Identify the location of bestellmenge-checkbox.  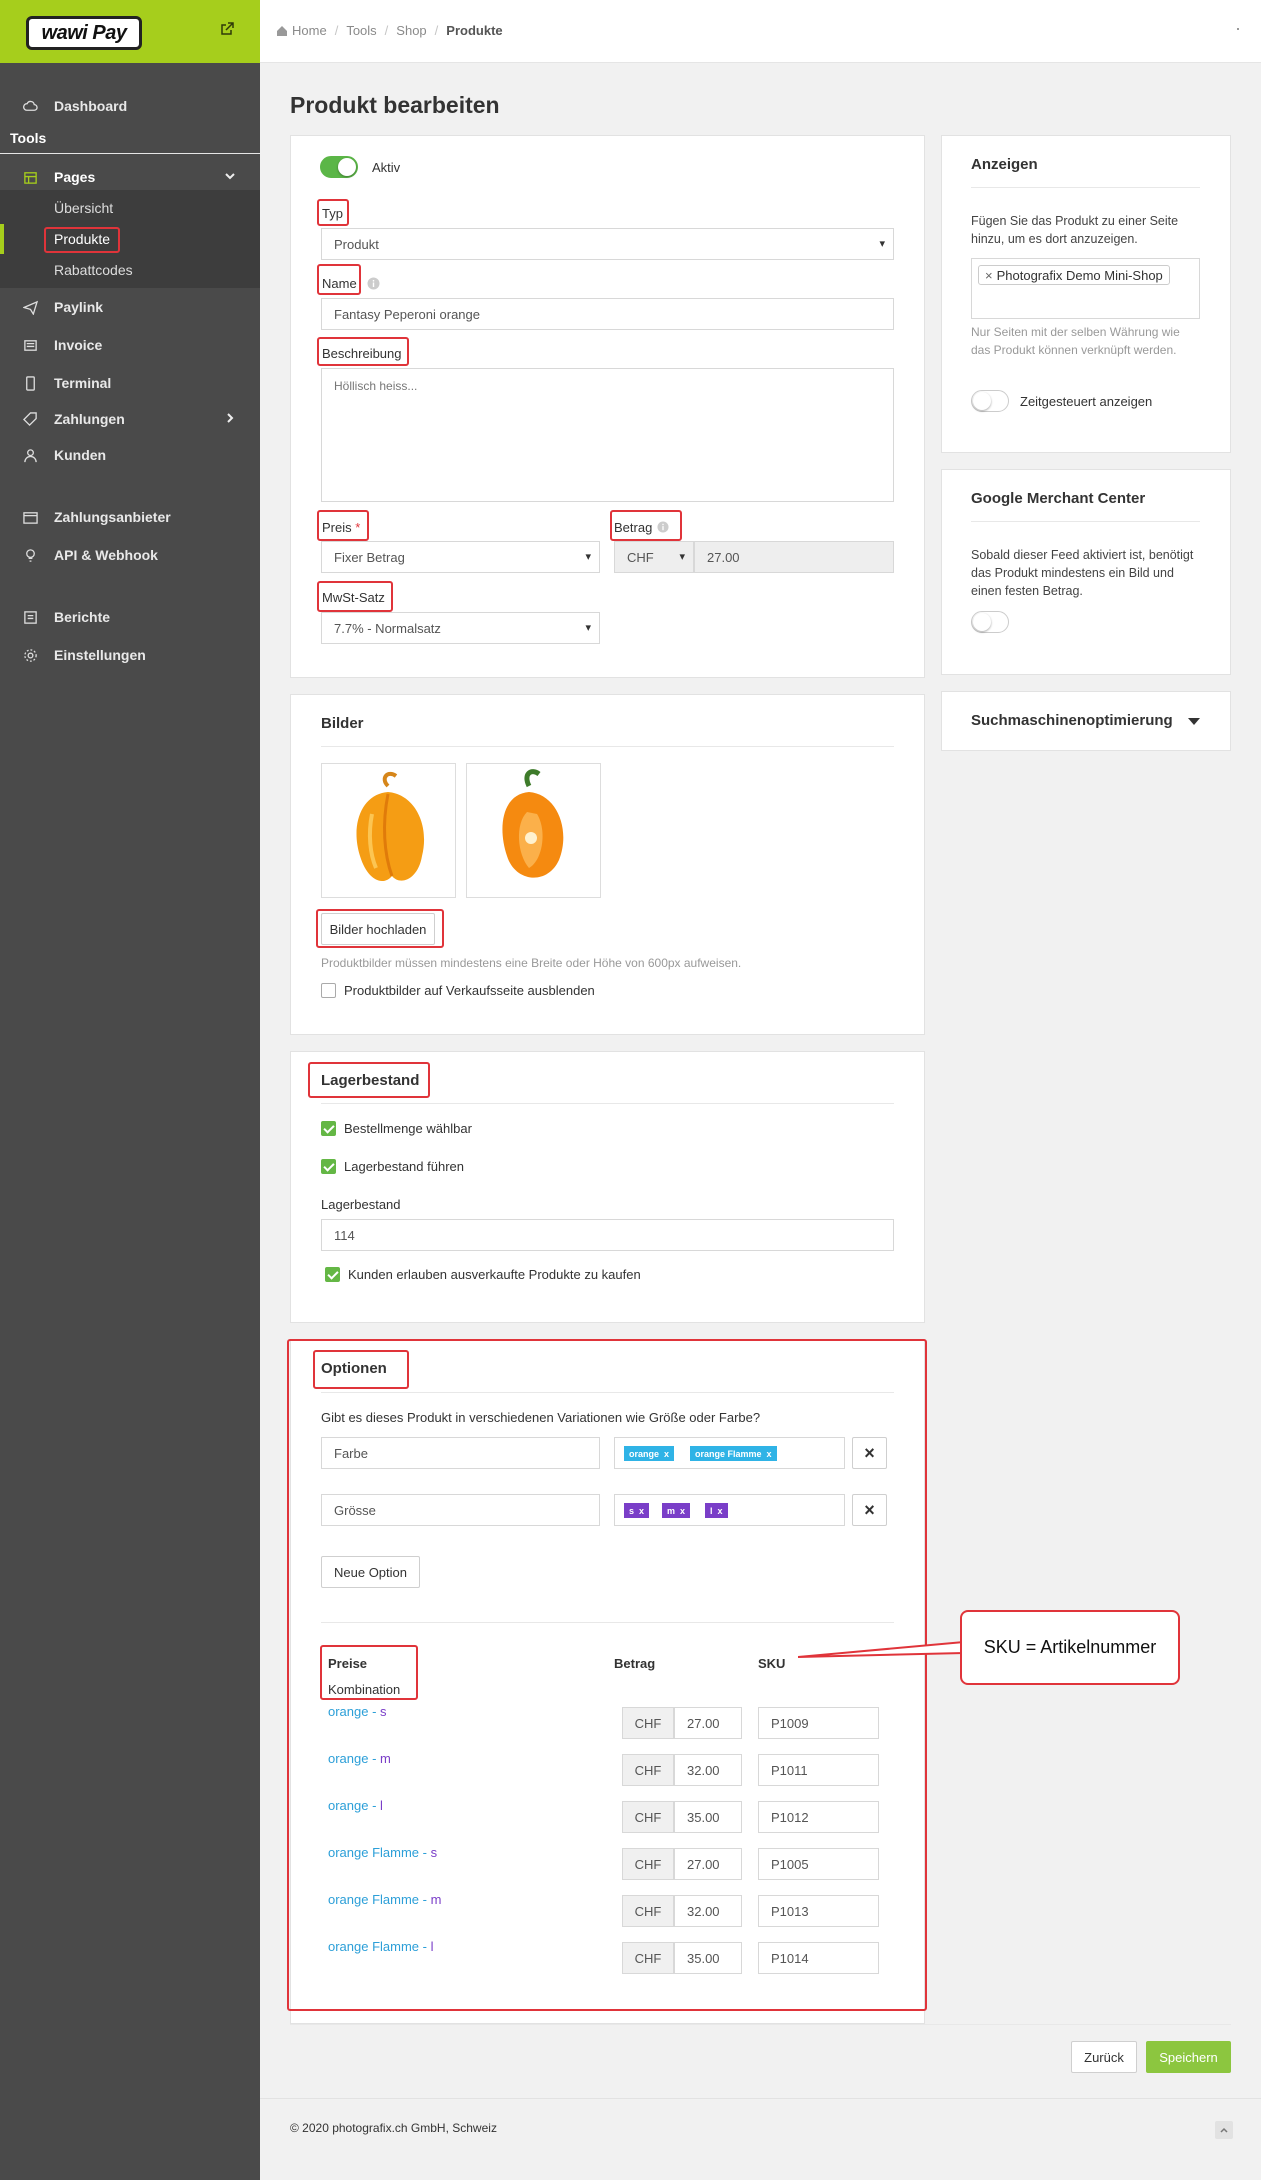
(328, 1128).